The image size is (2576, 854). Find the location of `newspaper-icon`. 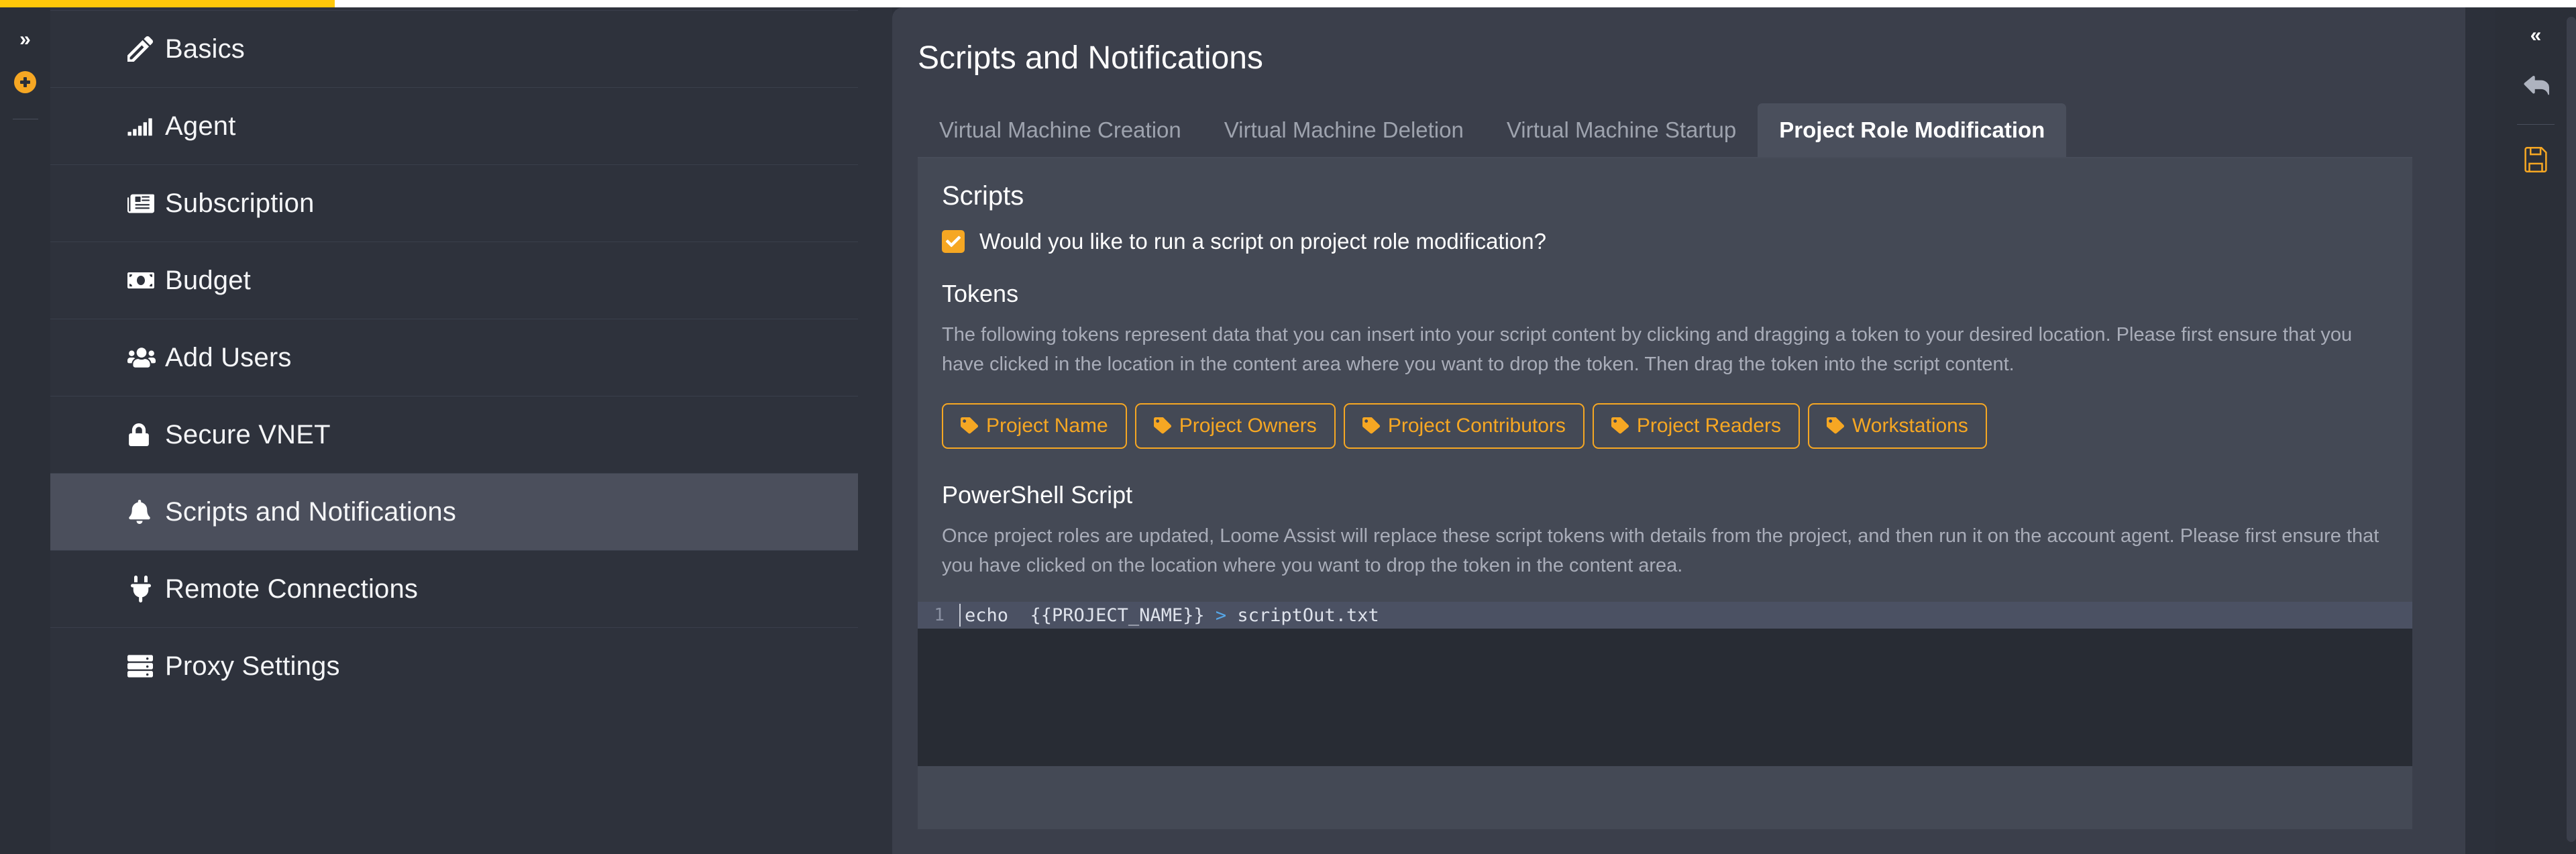

newspaper-icon is located at coordinates (146, 203).